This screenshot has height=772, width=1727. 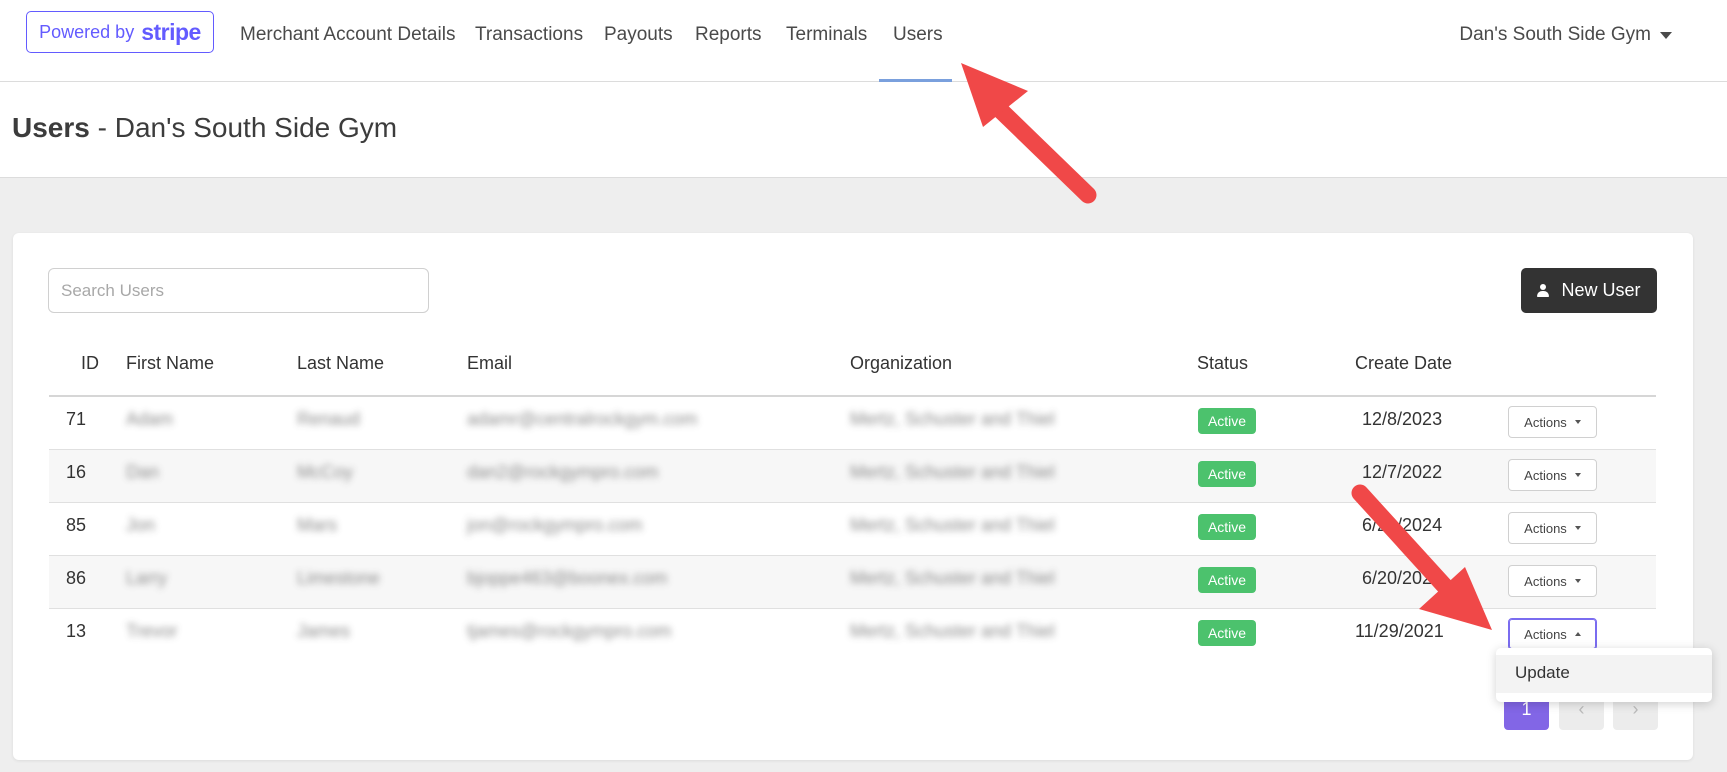 I want to click on cell-first-name: Jon, so click(x=141, y=525).